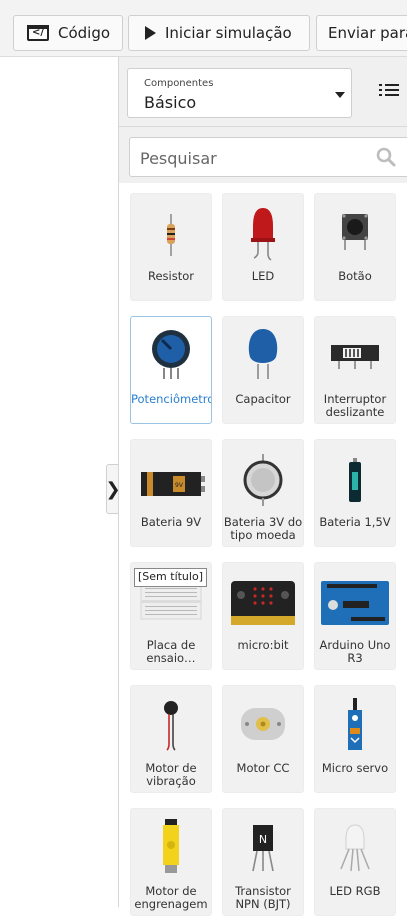 The height and width of the screenshot is (916, 407). Describe the element at coordinates (389, 91) in the screenshot. I see `list-view-icon` at that location.